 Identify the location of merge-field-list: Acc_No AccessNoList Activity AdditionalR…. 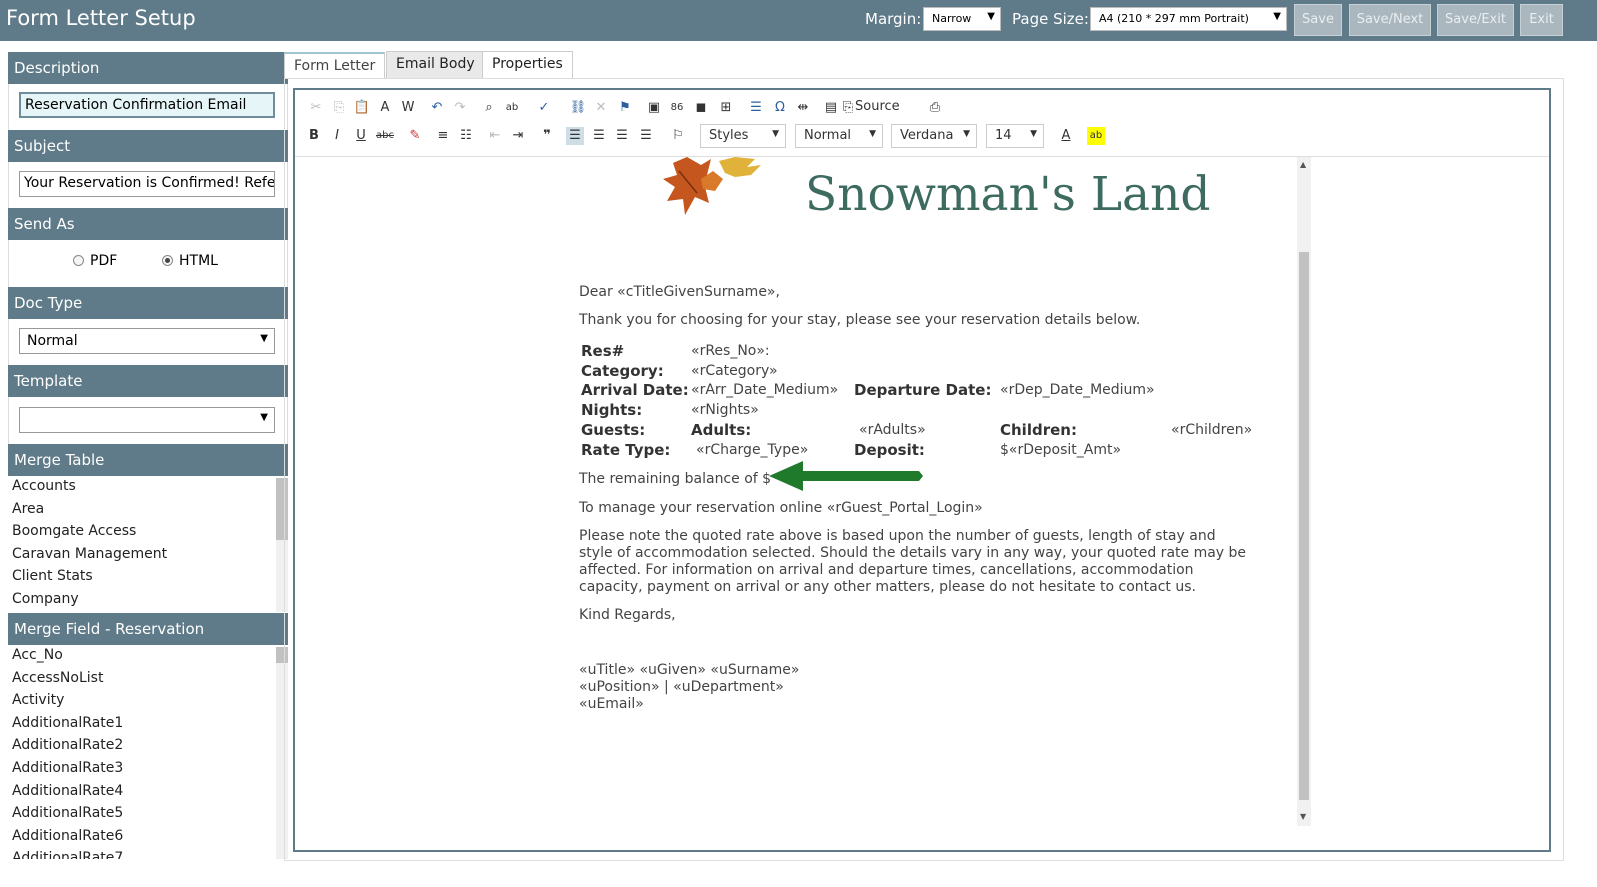
(148, 753).